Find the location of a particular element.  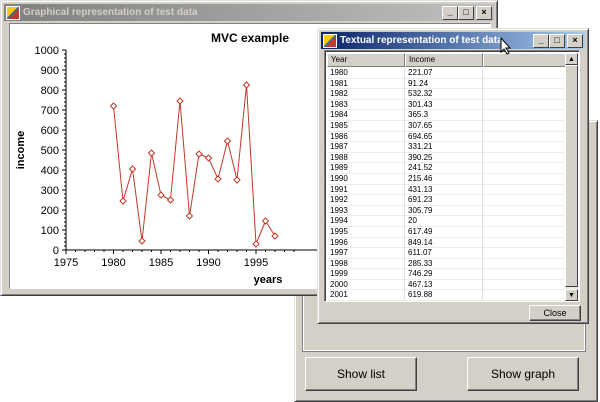

table-row: 1995 617.49 is located at coordinates (447, 232).